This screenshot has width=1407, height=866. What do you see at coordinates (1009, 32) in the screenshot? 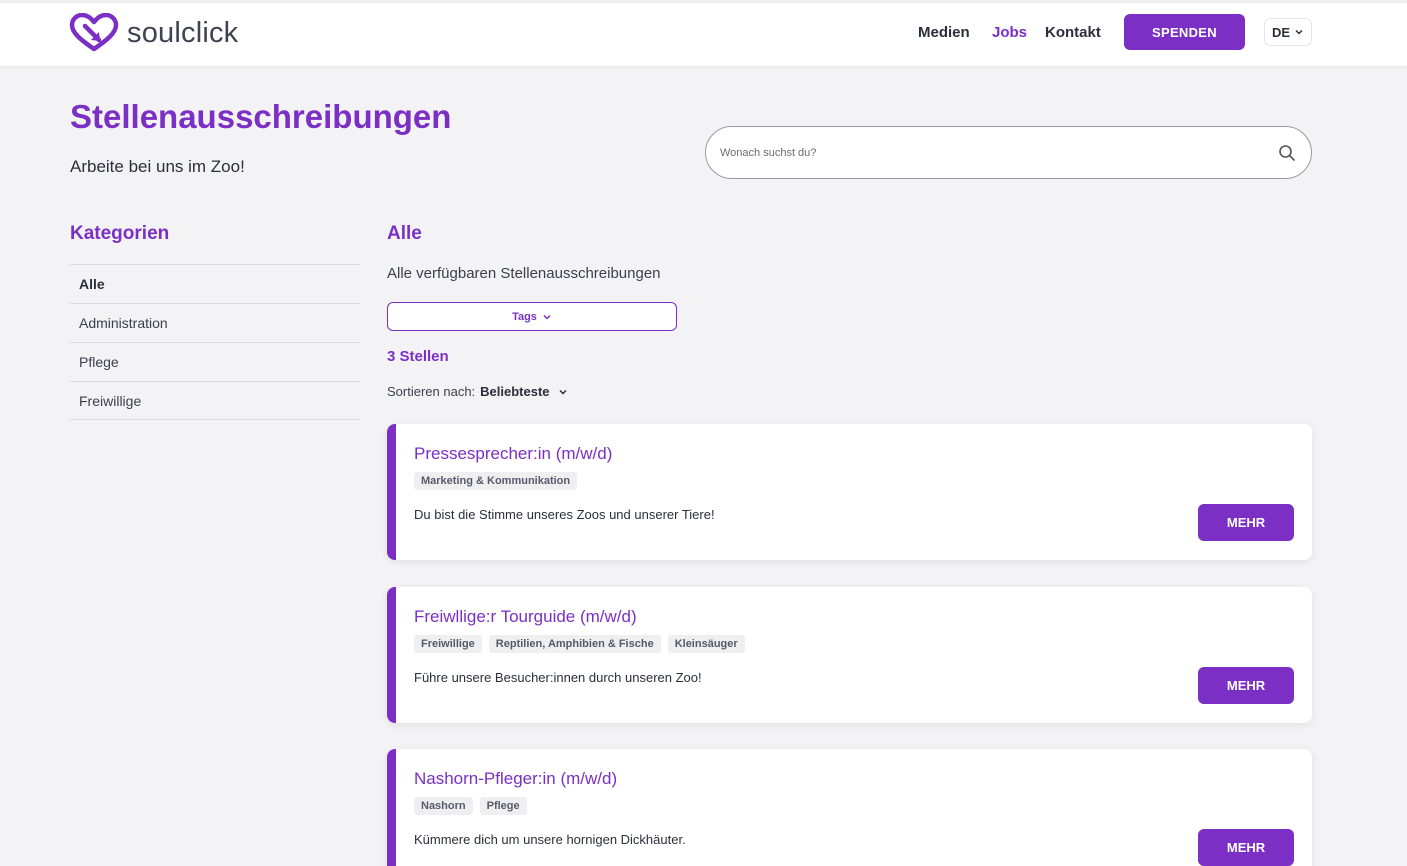
I see `nav-jobs: Jobs` at bounding box center [1009, 32].